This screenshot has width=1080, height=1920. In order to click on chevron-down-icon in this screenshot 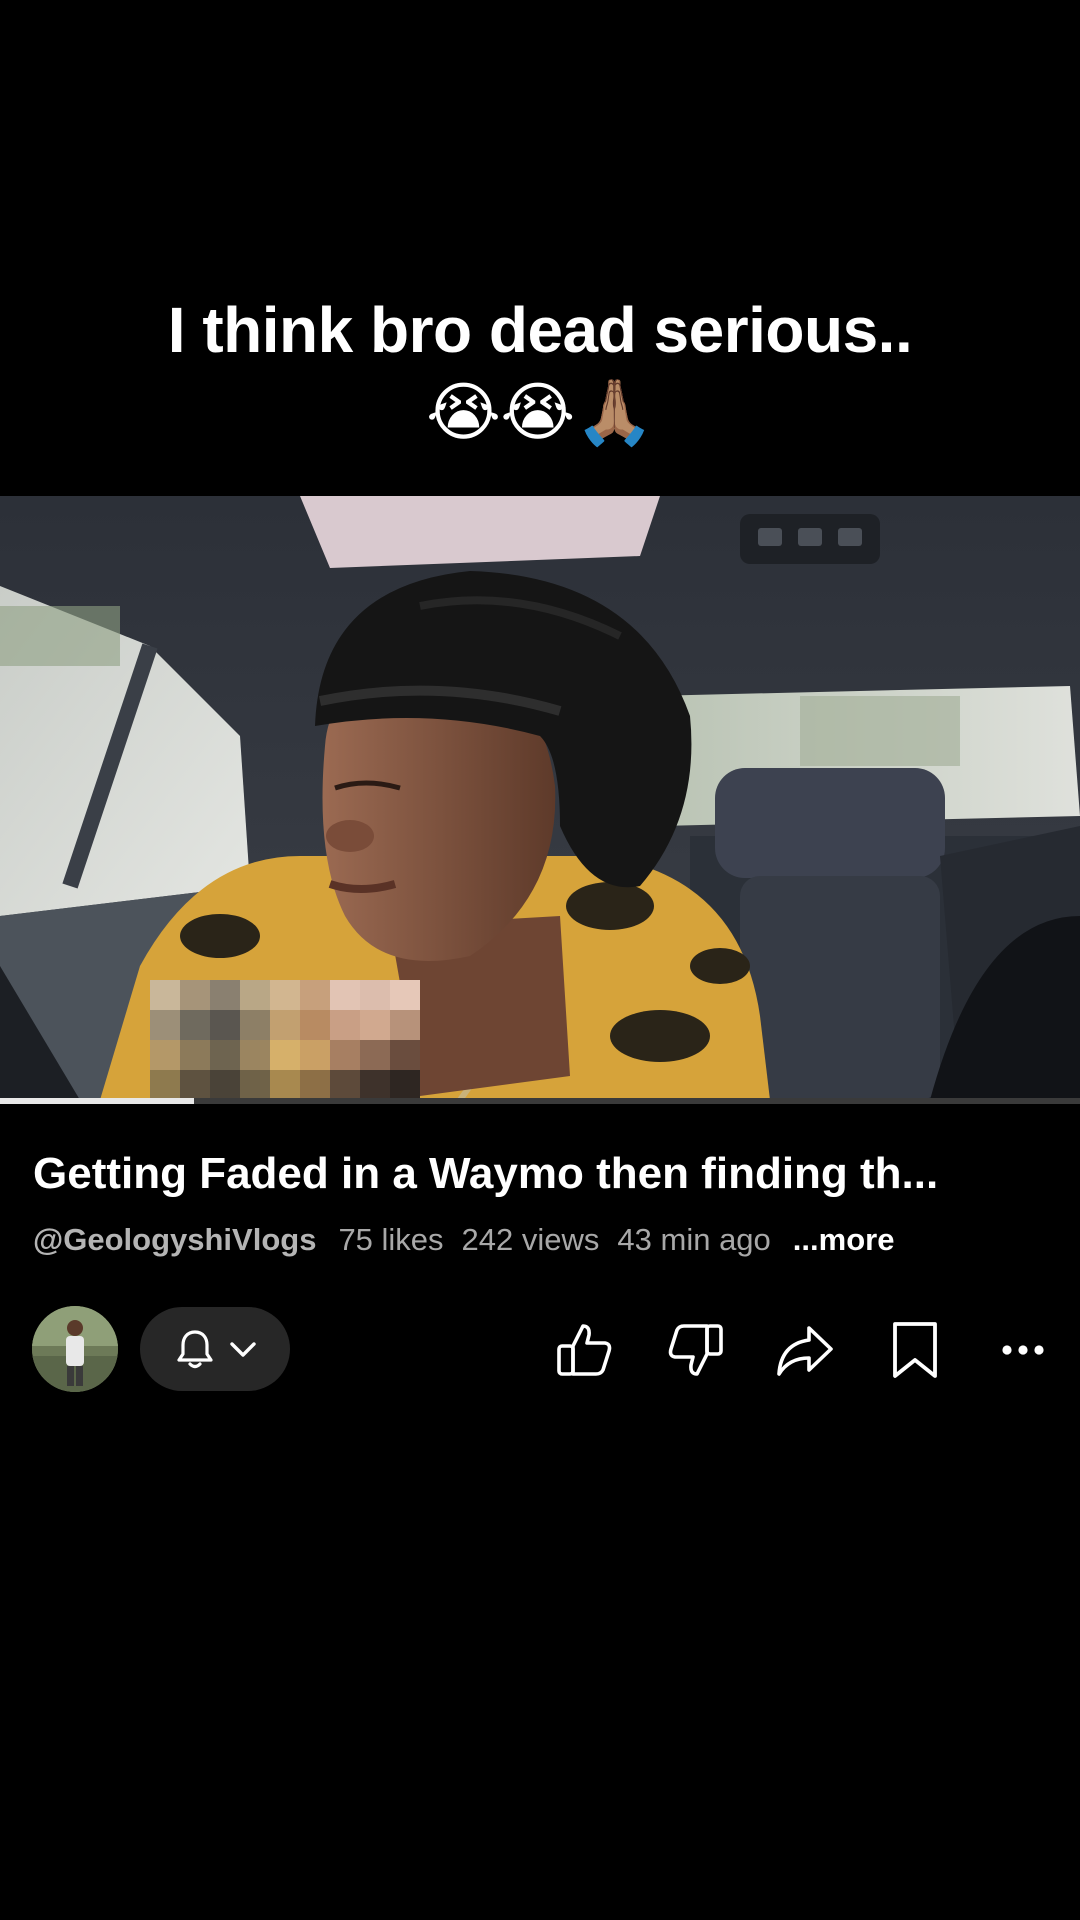, I will do `click(243, 1349)`.